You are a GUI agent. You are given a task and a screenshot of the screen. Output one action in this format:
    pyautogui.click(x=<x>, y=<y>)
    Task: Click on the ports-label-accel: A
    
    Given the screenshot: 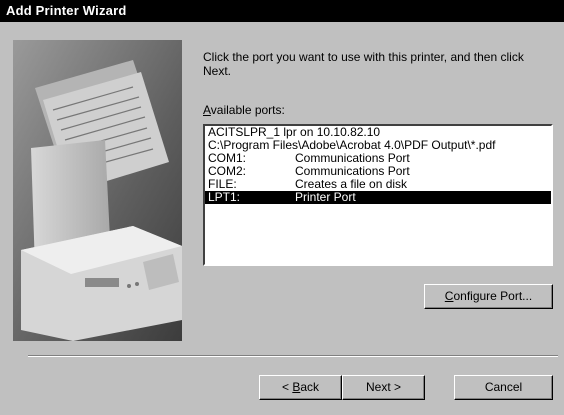 What is the action you would take?
    pyautogui.click(x=207, y=110)
    